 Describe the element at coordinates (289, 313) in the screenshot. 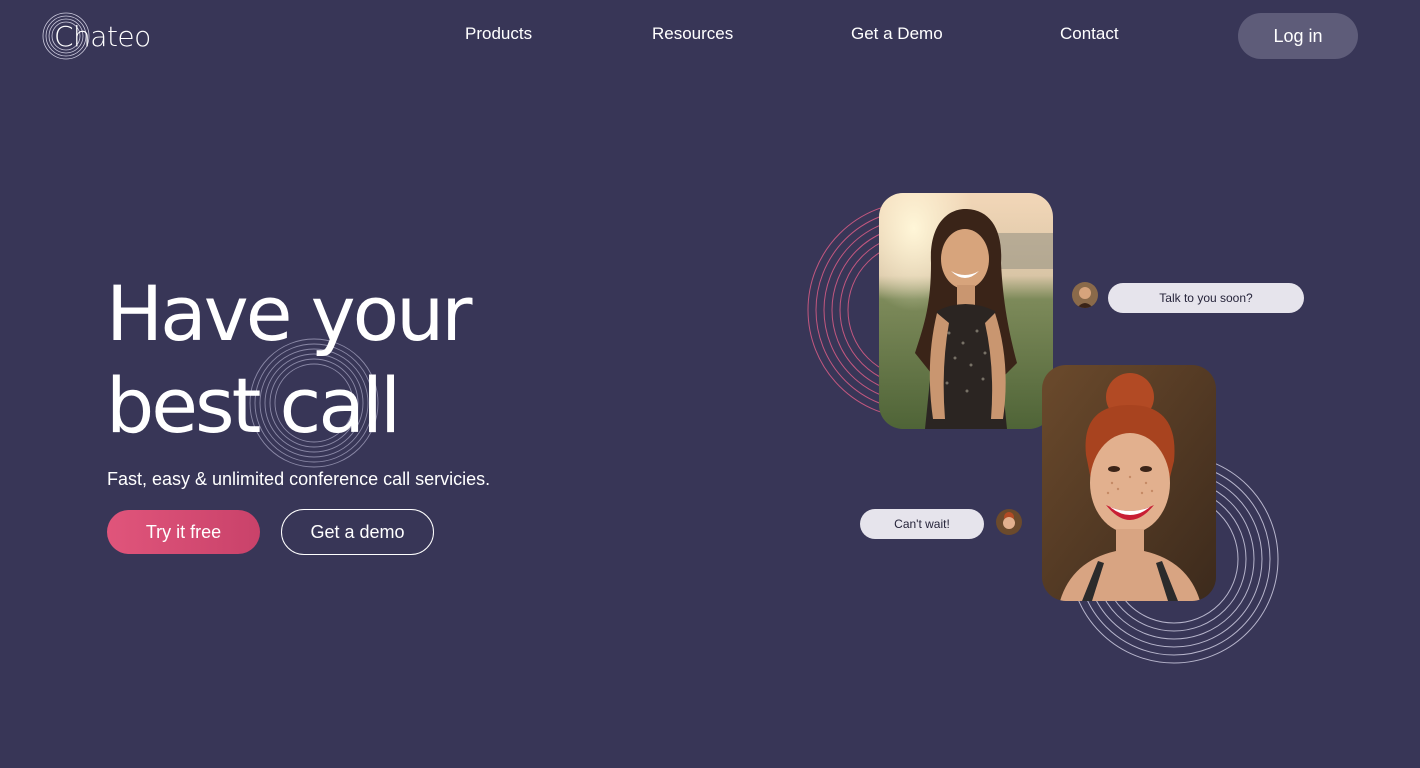

I see `hero-title-line-1: Have your` at that location.